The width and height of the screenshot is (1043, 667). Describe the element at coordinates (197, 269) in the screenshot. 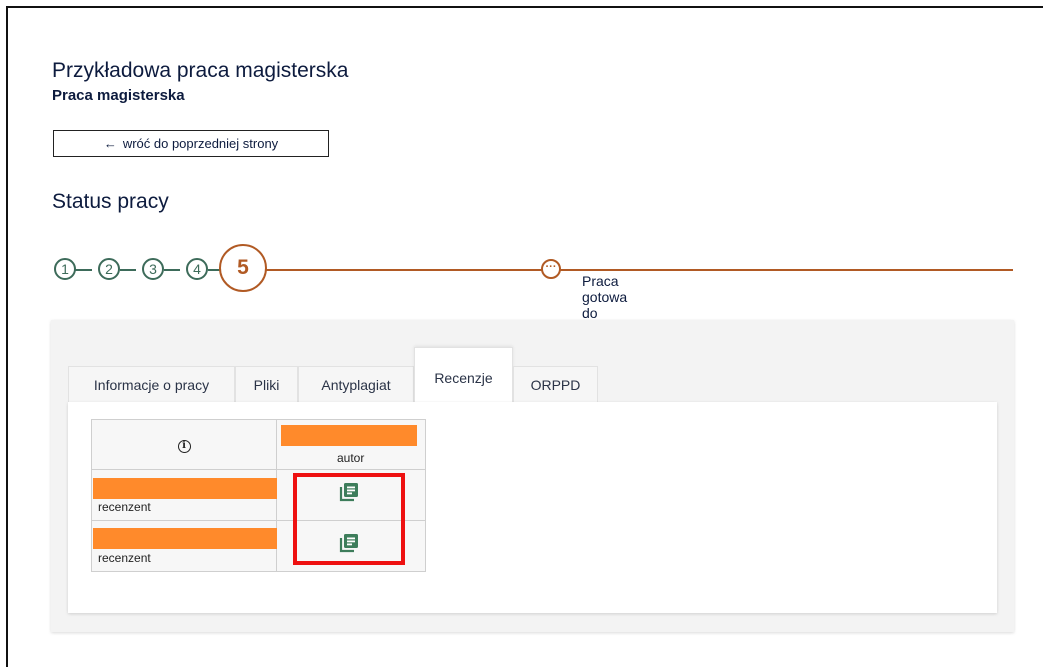

I see `step-4: 4` at that location.